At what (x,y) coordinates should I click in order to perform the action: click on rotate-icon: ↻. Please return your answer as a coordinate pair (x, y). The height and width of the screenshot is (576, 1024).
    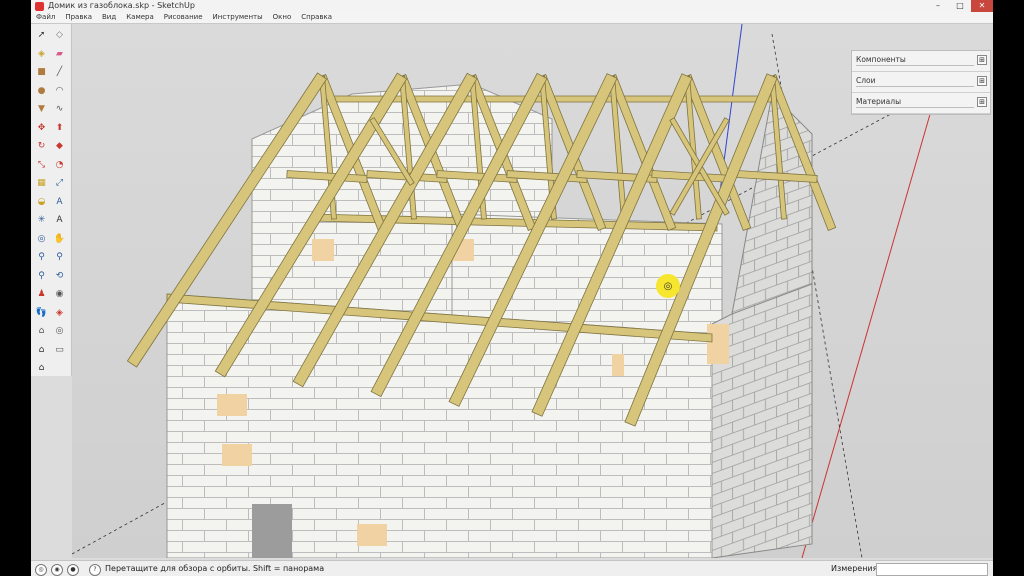
    Looking at the image, I should click on (41, 146).